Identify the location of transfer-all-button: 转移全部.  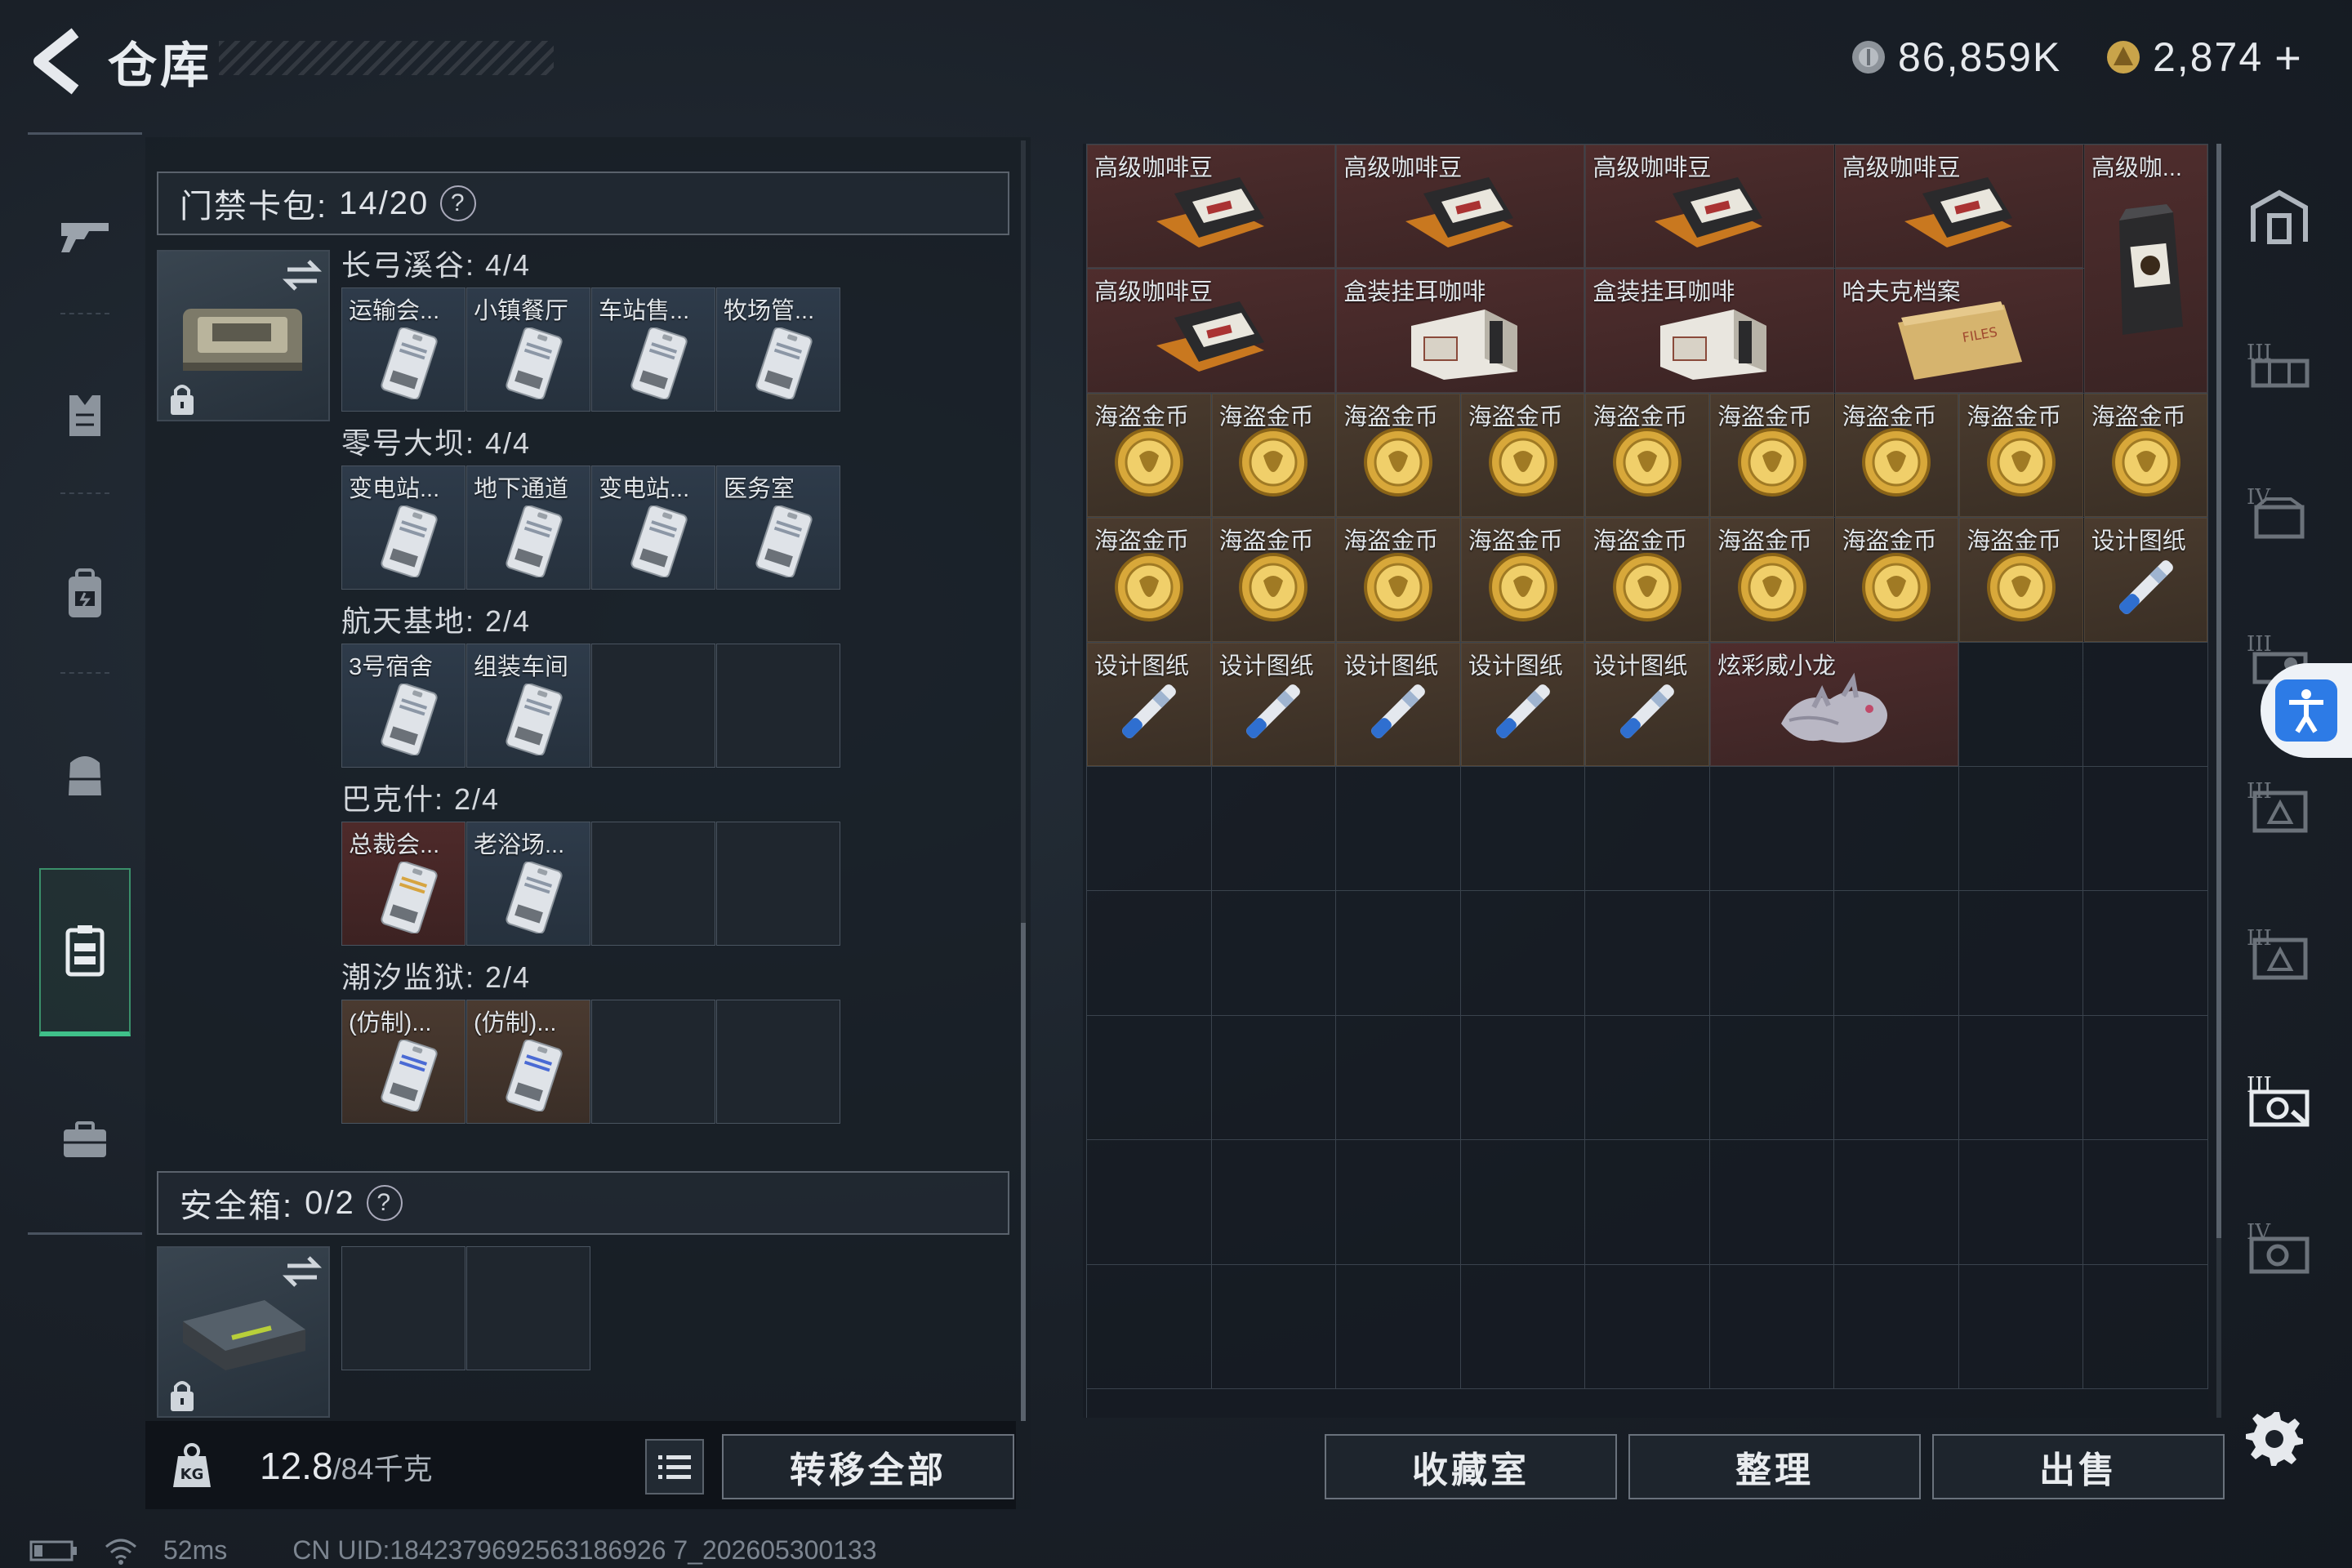
(868, 1466).